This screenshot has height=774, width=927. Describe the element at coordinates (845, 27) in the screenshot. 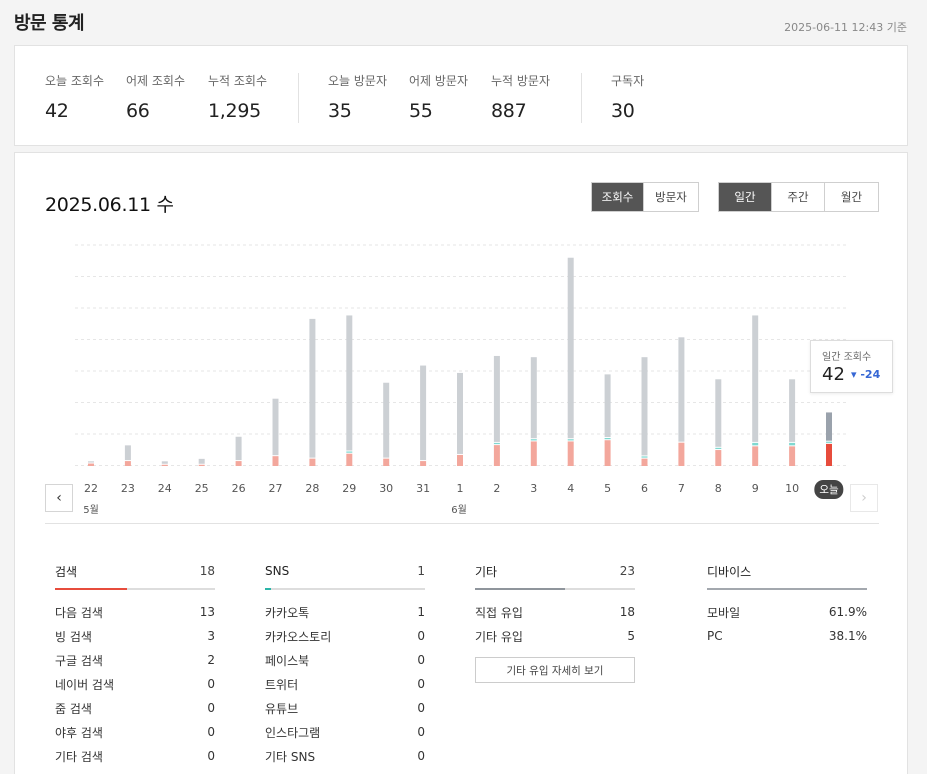

I see `timestamp: 2025-06-11 12:43 기준` at that location.